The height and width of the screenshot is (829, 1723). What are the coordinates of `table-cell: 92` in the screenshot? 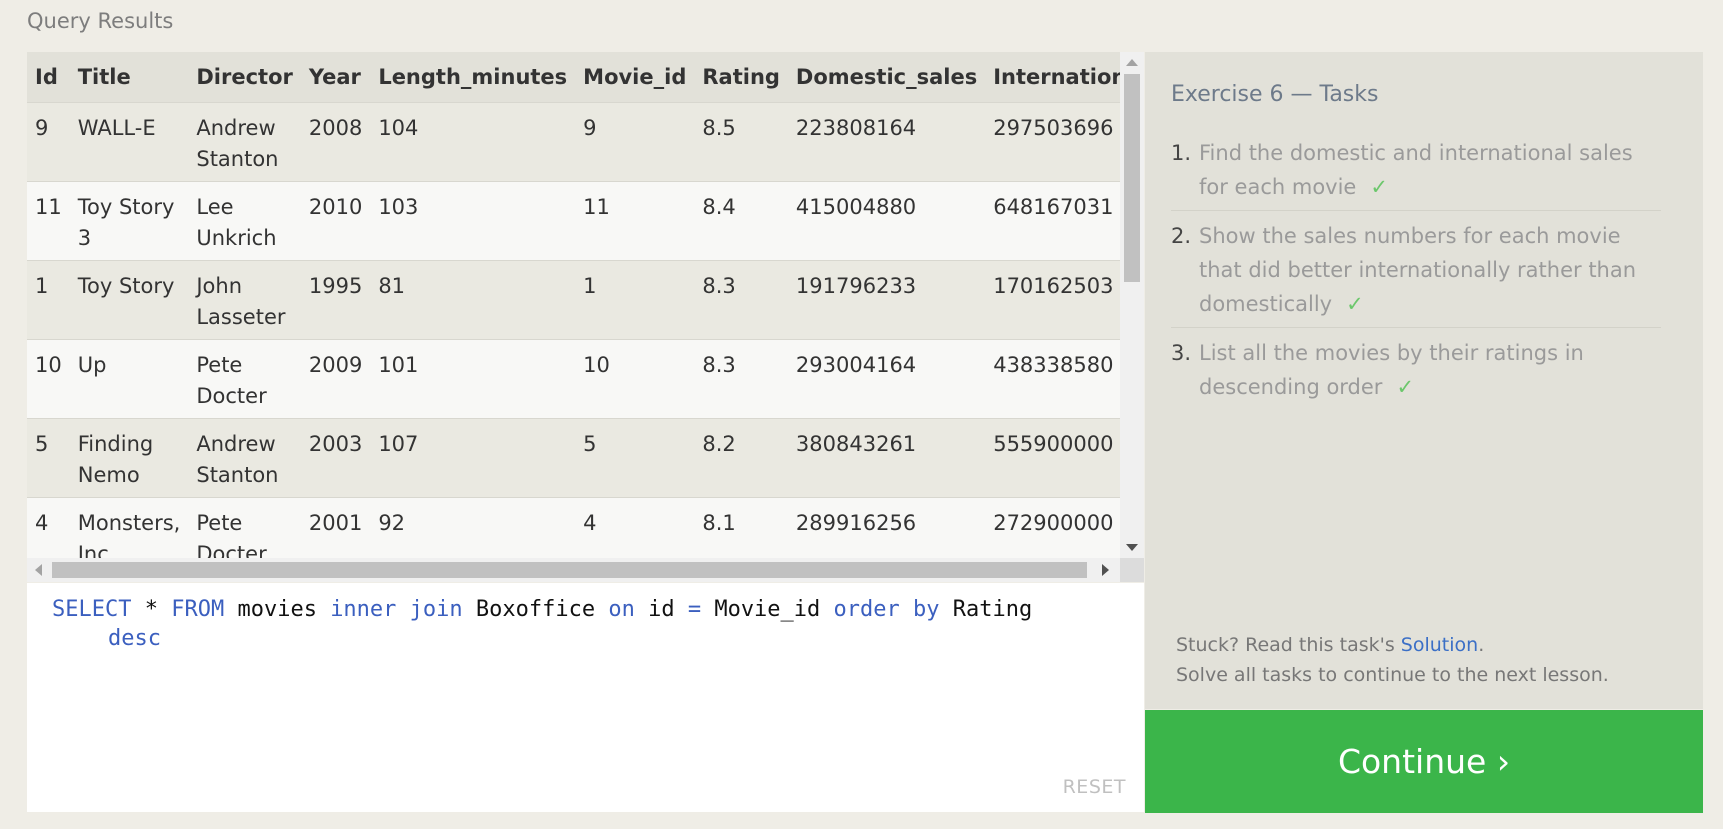 It's located at (473, 527).